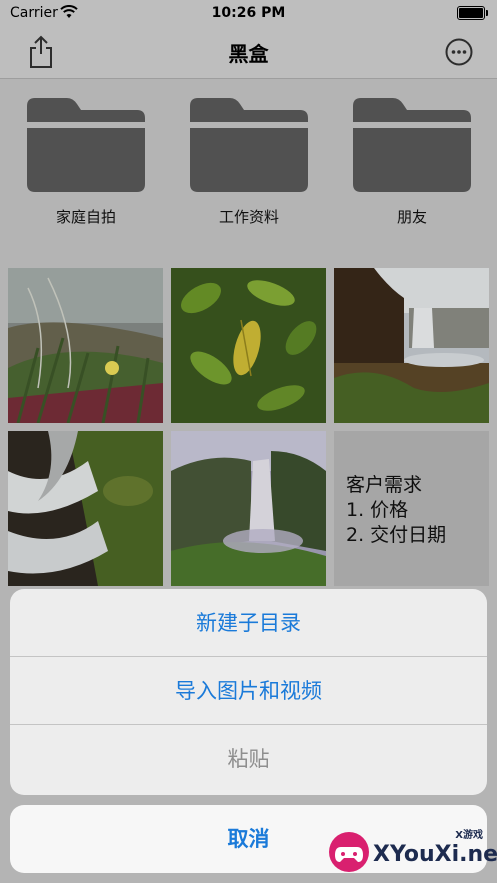 The image size is (497, 883). I want to click on watermark: XYouXi.net X游戏, so click(410, 852).